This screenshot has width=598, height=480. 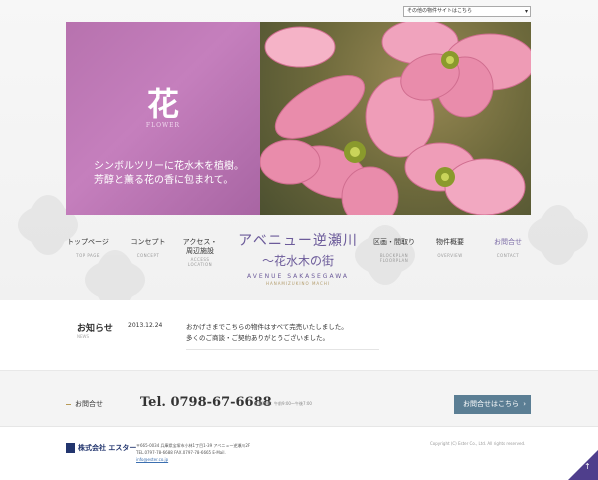 I want to click on nav-label-en: TOP PAGE, so click(x=88, y=255).